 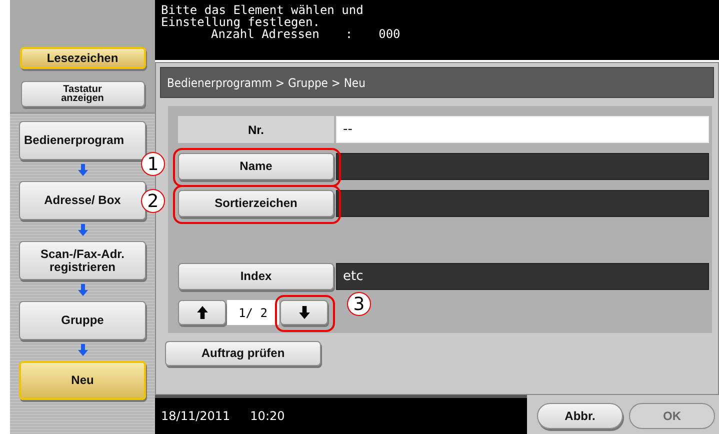 What do you see at coordinates (262, 10) in the screenshot?
I see `instruction-text: Bitte das Element wählen und` at bounding box center [262, 10].